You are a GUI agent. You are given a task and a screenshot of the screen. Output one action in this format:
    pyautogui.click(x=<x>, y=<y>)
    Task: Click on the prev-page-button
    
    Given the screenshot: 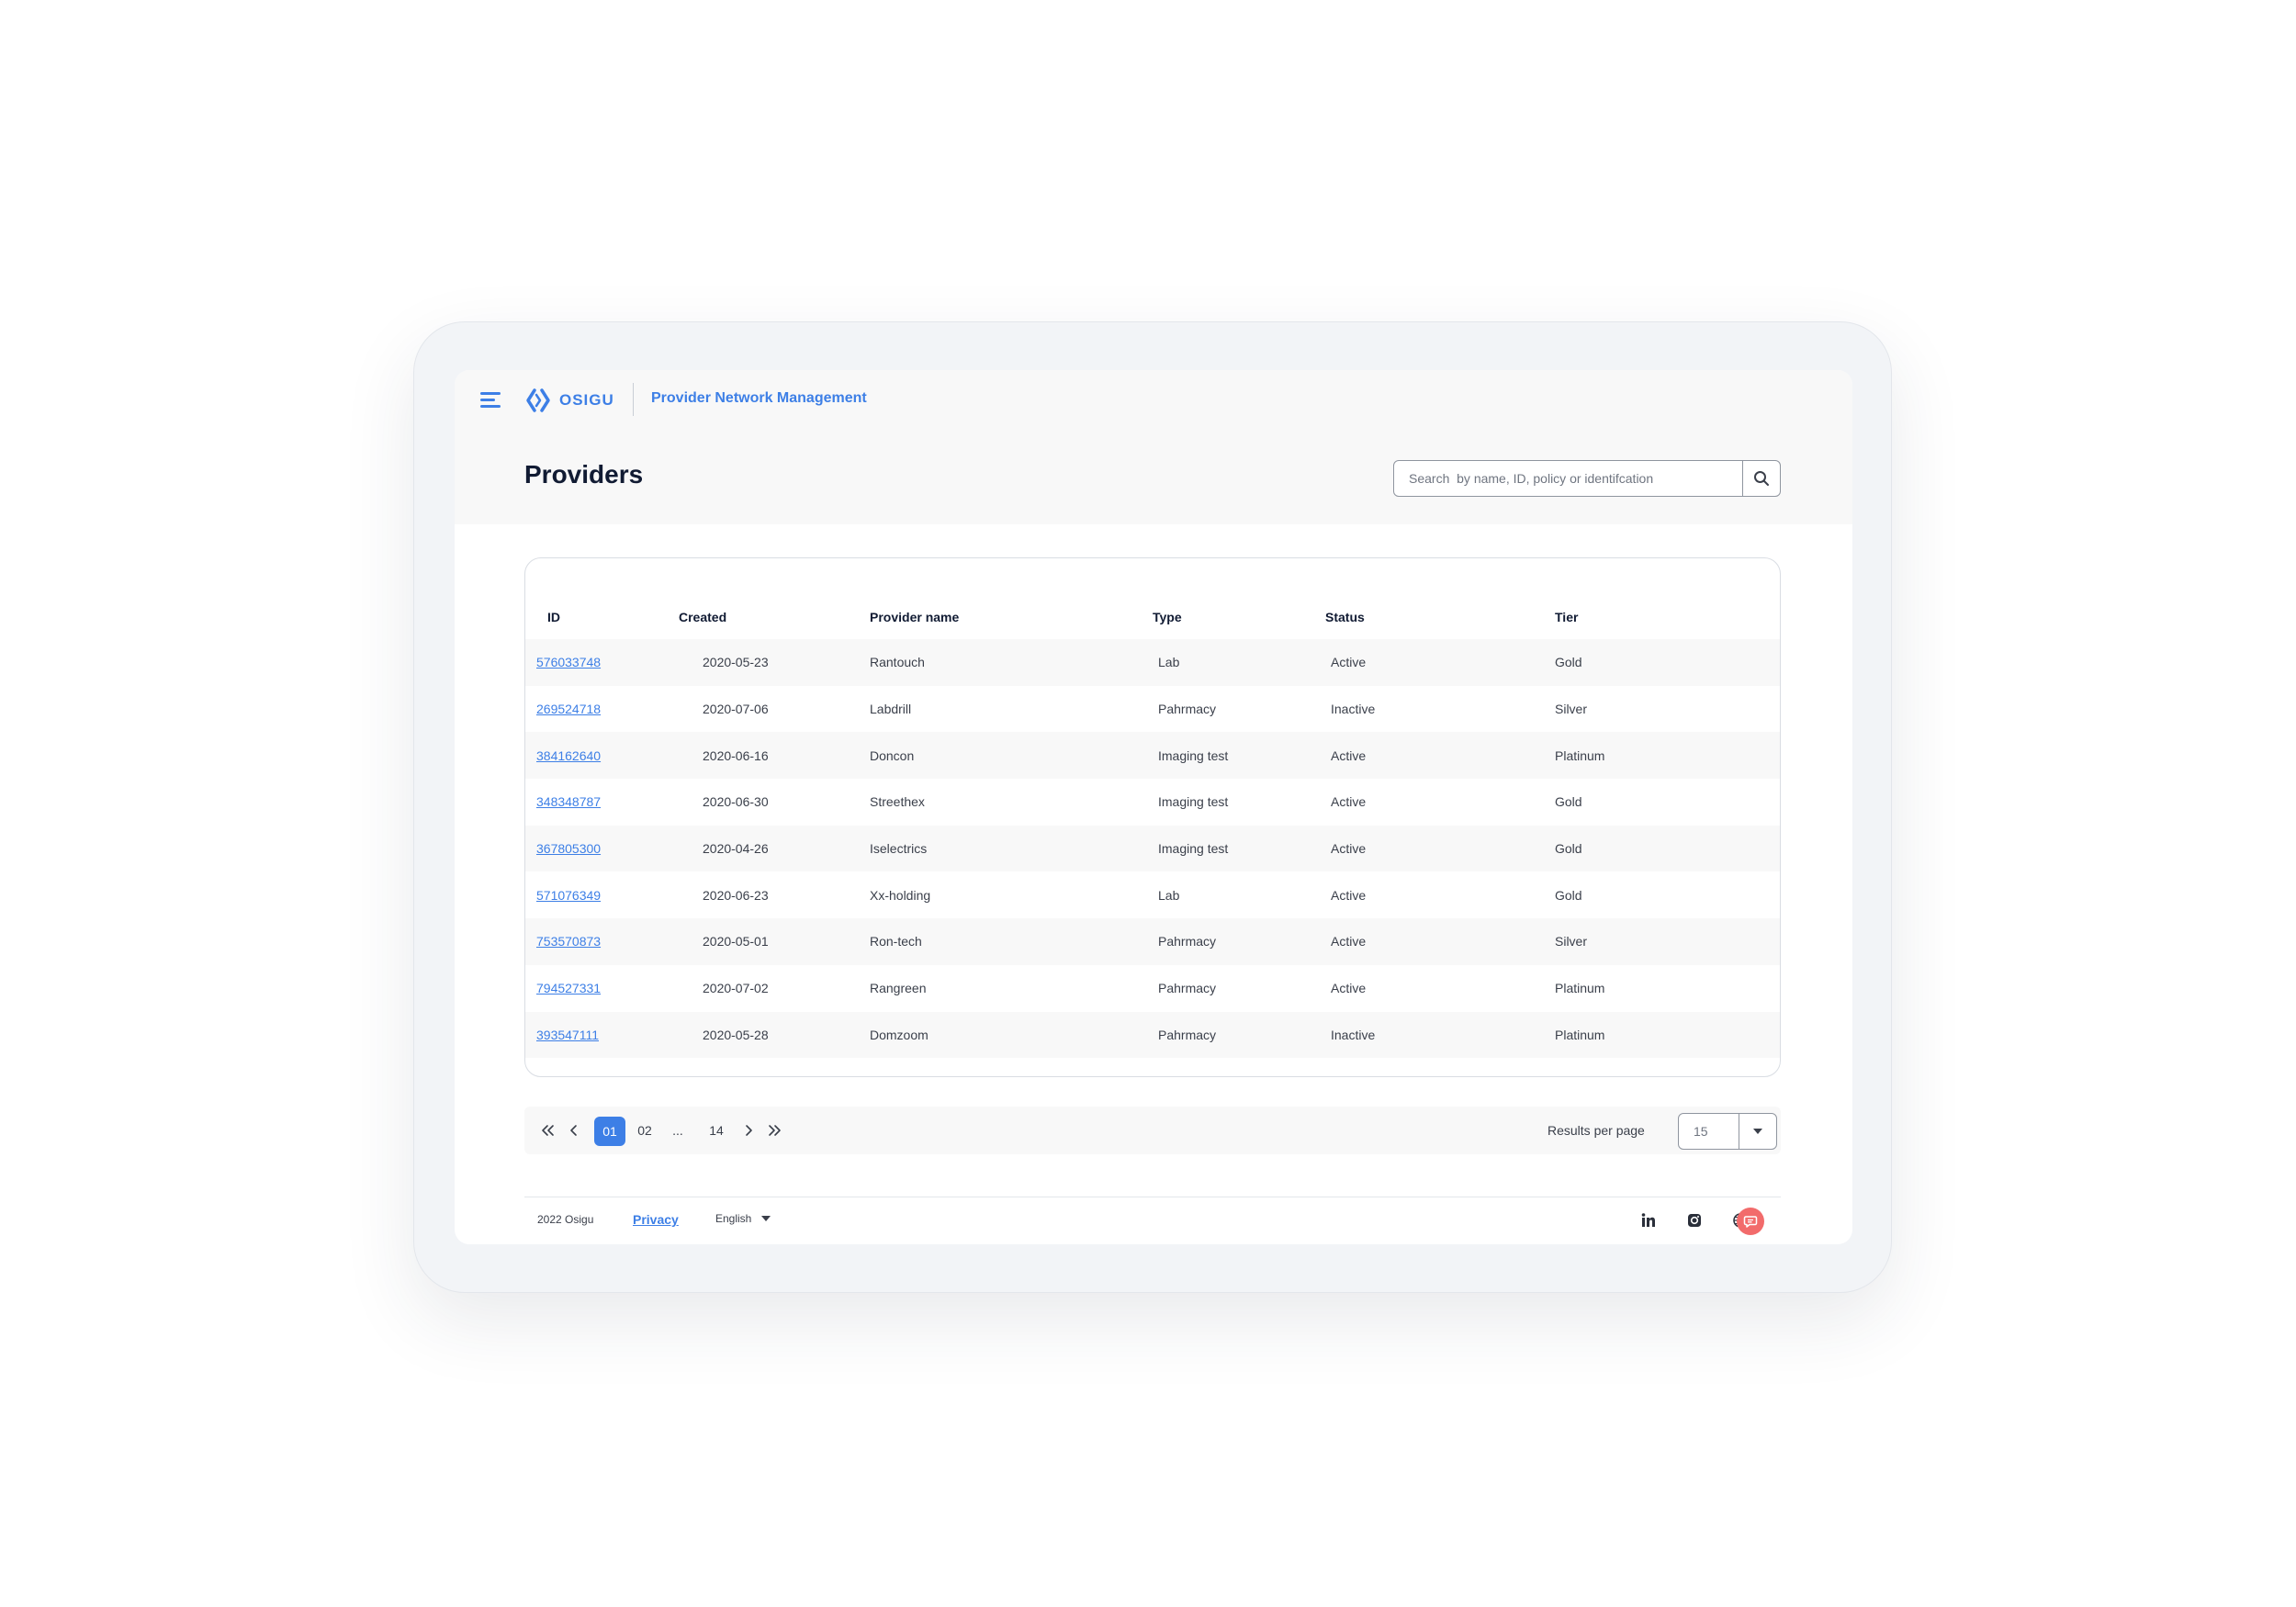 What is the action you would take?
    pyautogui.click(x=574, y=1130)
    